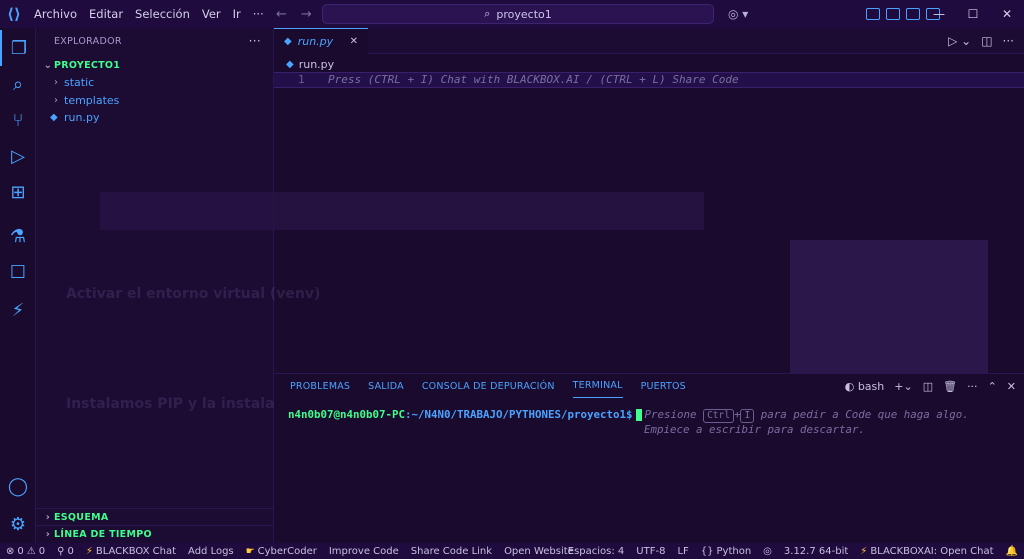  I want to click on blackbox-open-chat-label: BLACKBOXAI: Open Chat, so click(932, 551).